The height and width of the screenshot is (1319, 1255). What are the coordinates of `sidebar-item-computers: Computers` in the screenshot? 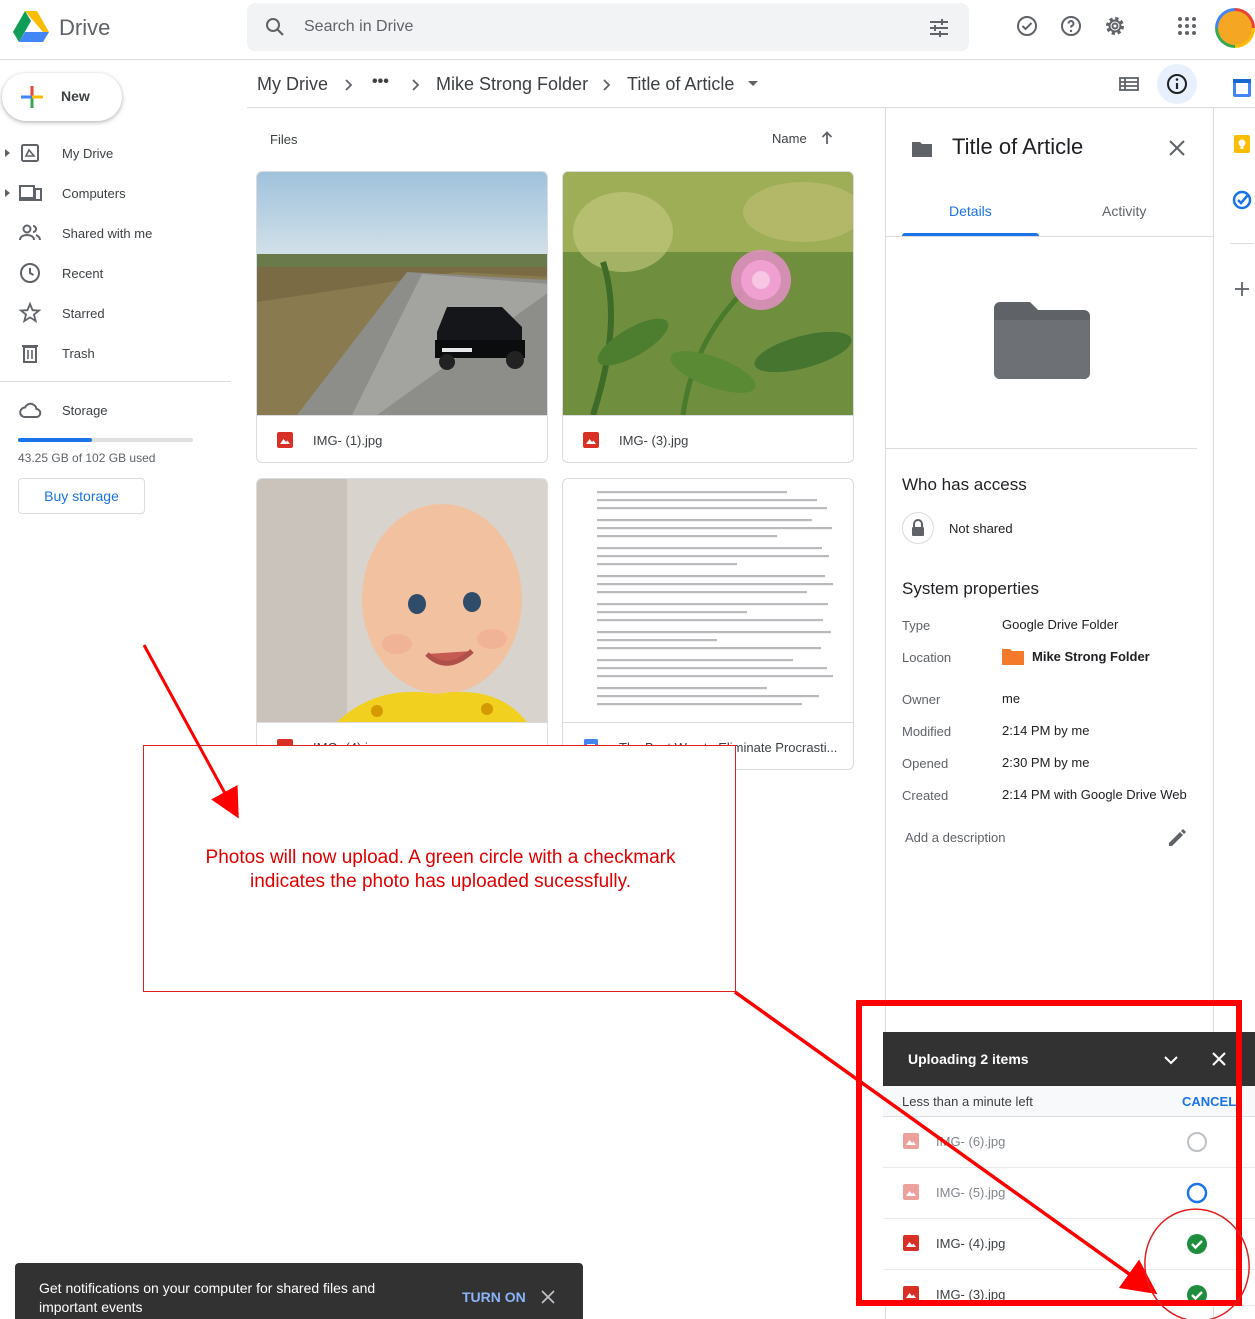 It's located at (115, 193).